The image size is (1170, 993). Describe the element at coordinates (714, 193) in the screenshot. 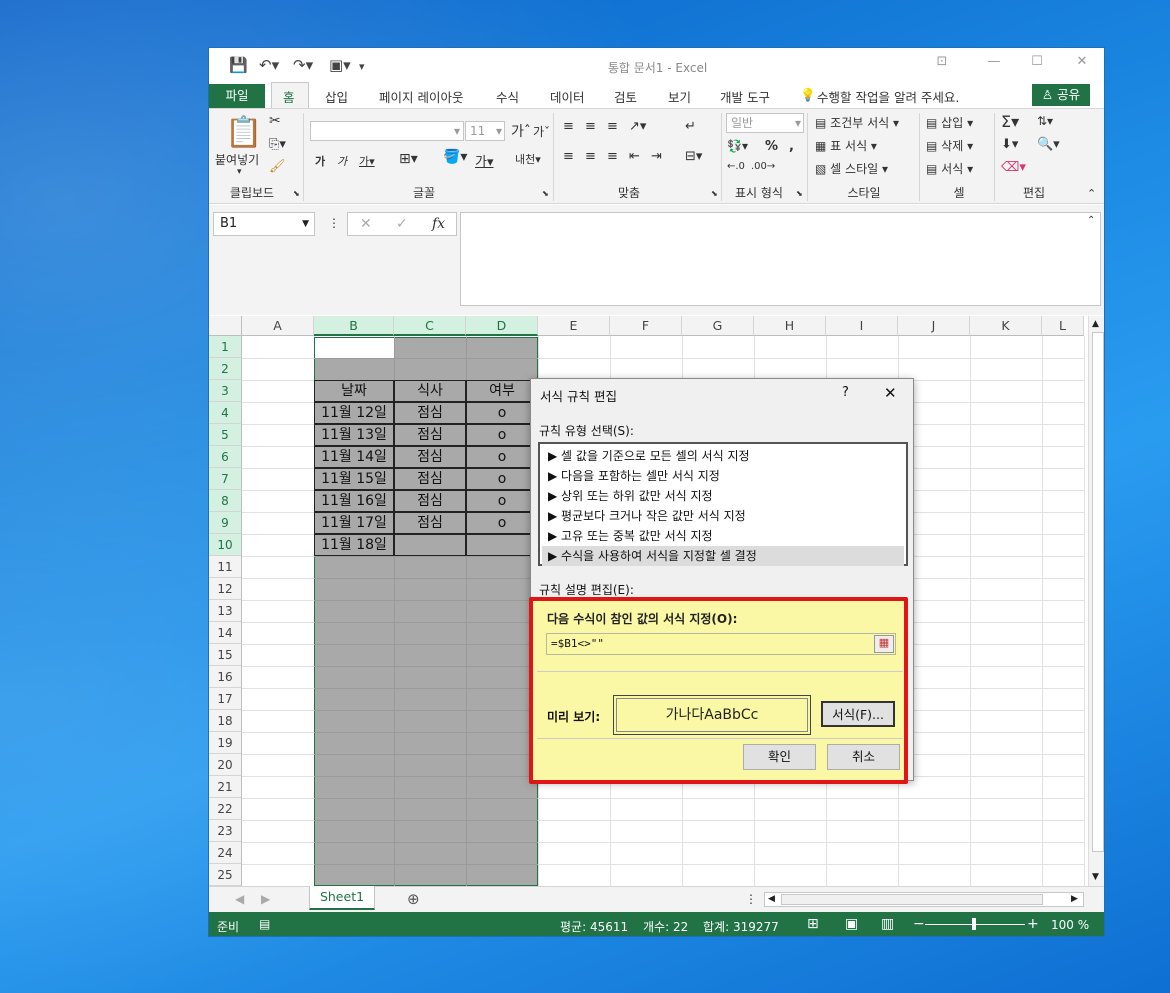

I see `alignment-launcher-icon: ⬊` at that location.